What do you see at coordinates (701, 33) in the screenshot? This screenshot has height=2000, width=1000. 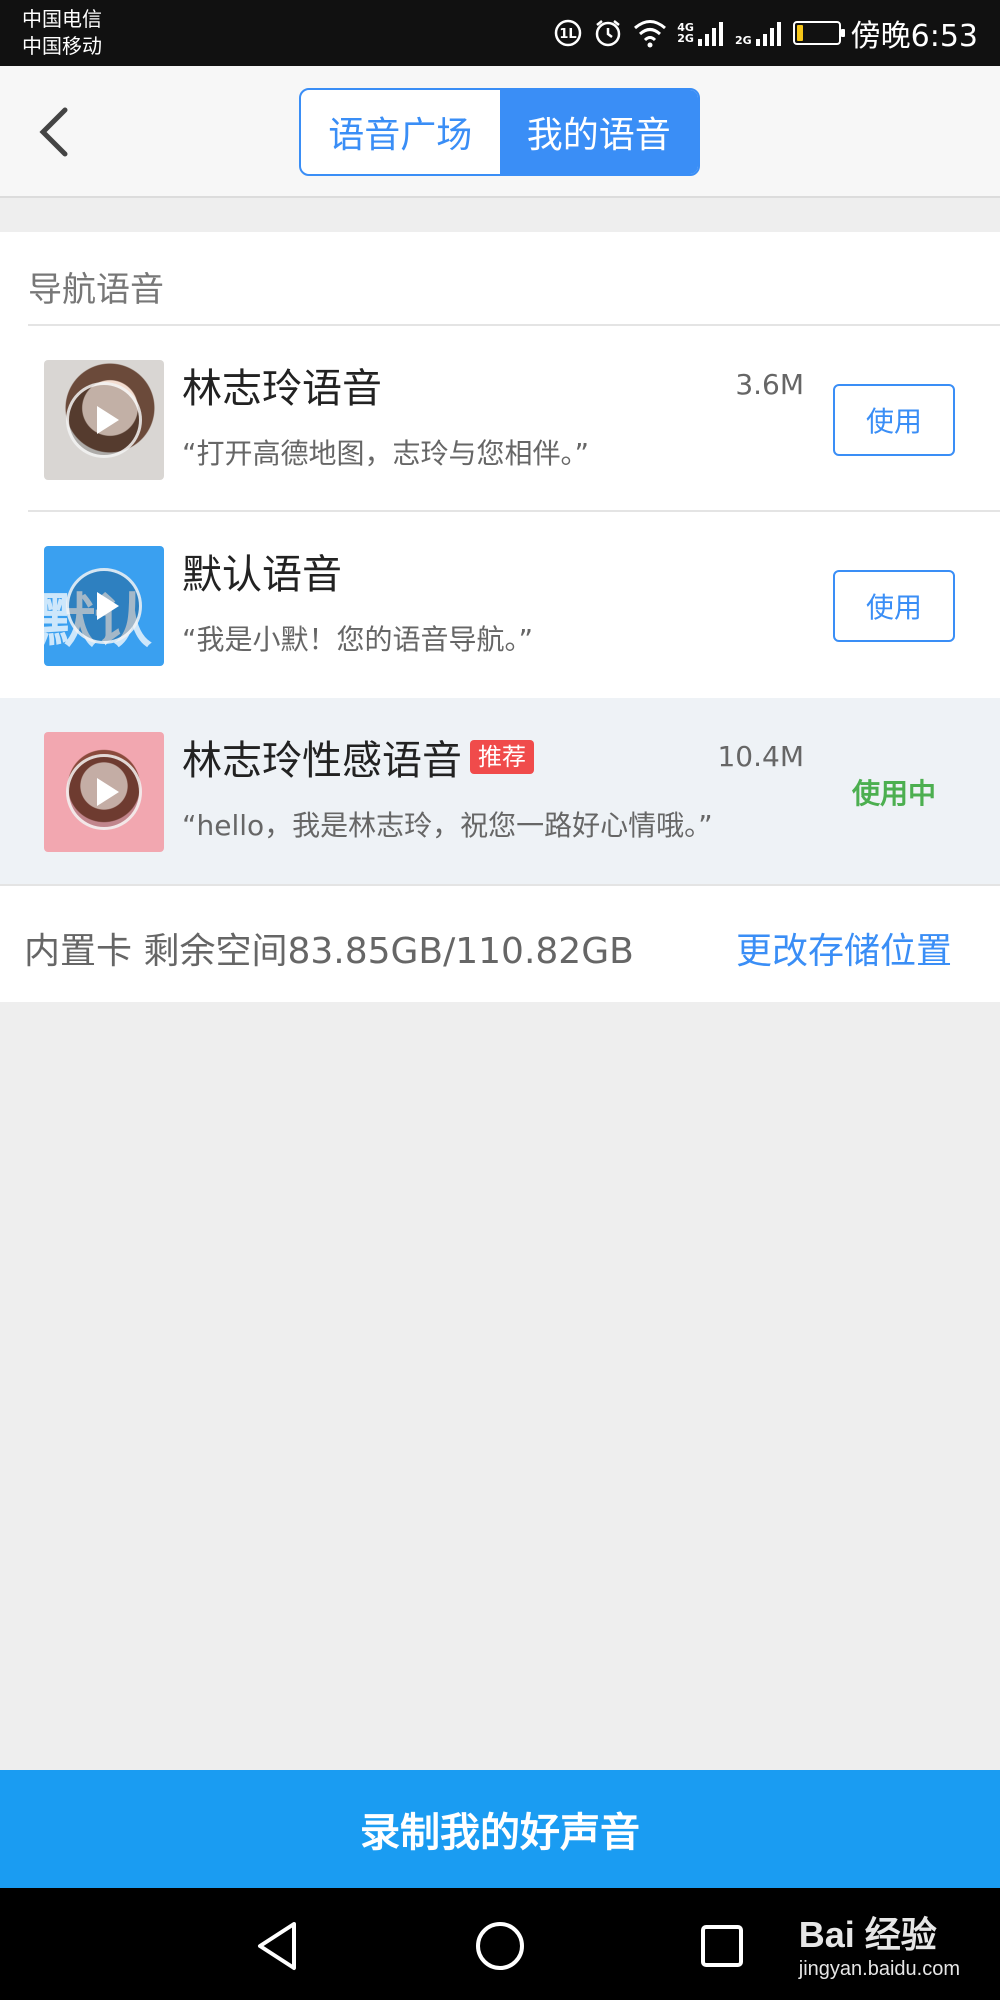 I see `signal-icon: 4G 2G` at bounding box center [701, 33].